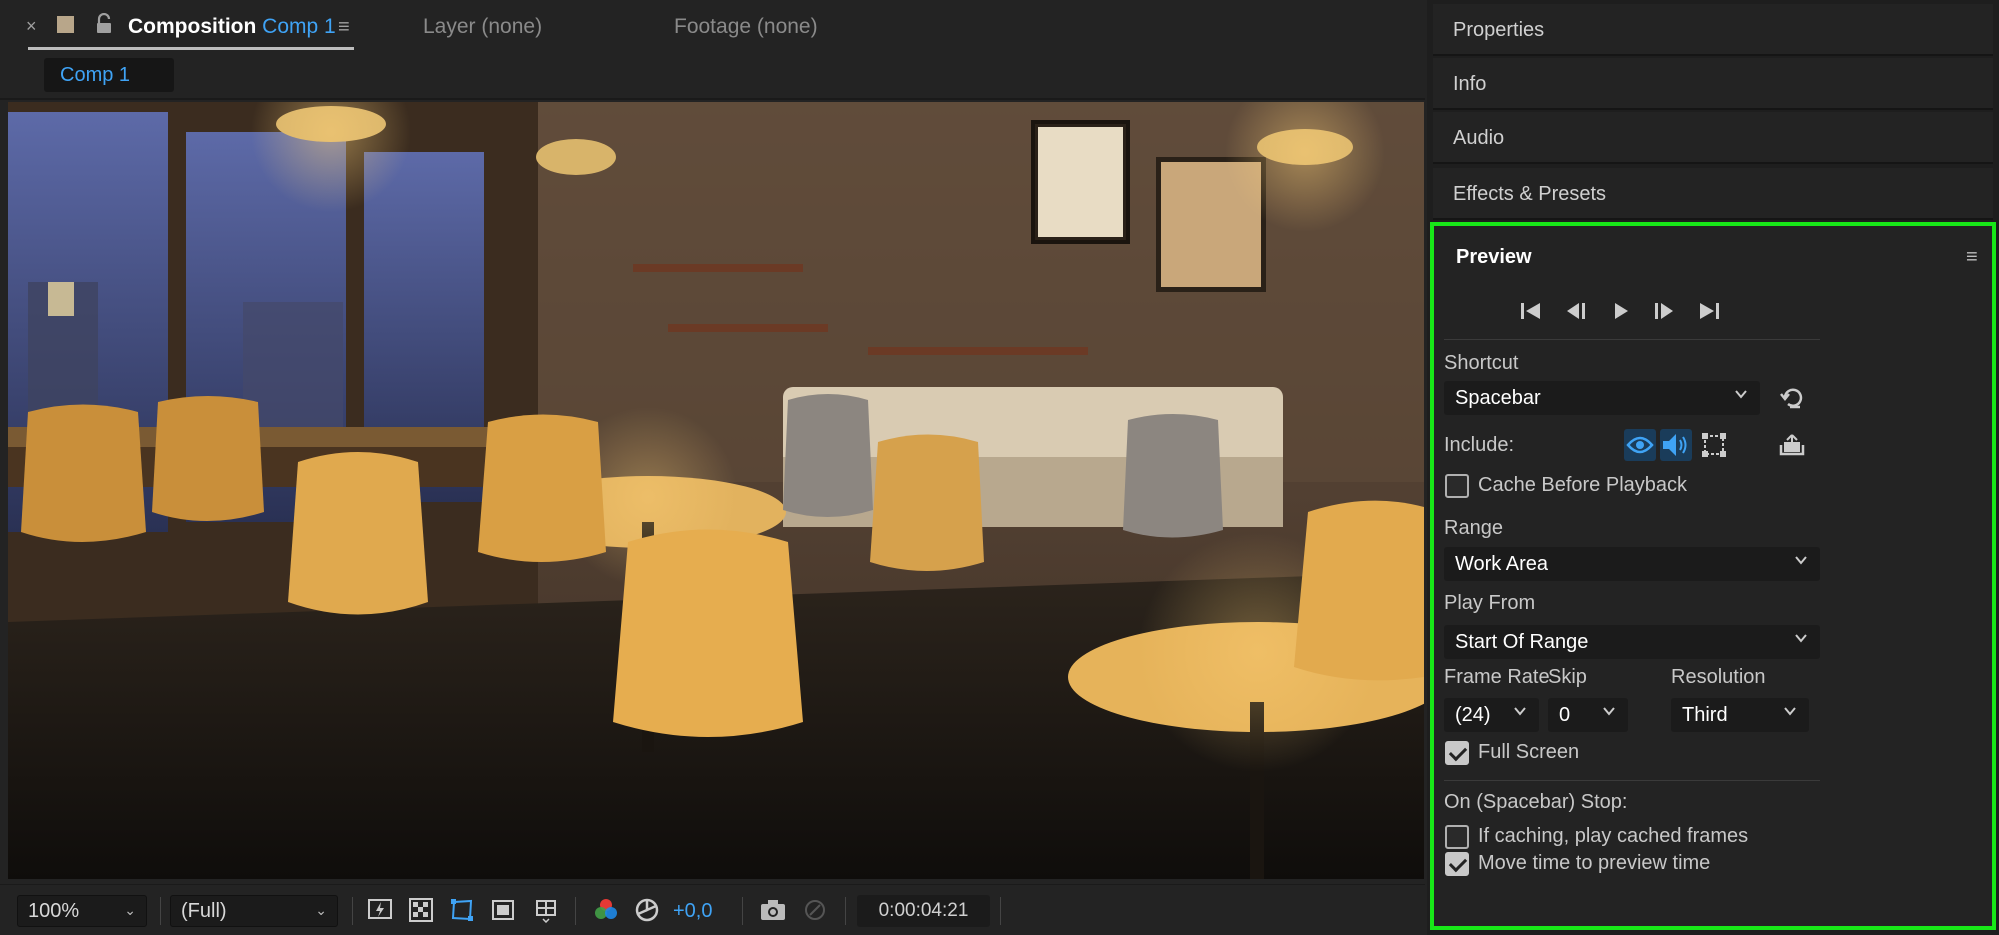  I want to click on preview-resolution-dropdown: Third, so click(1740, 715).